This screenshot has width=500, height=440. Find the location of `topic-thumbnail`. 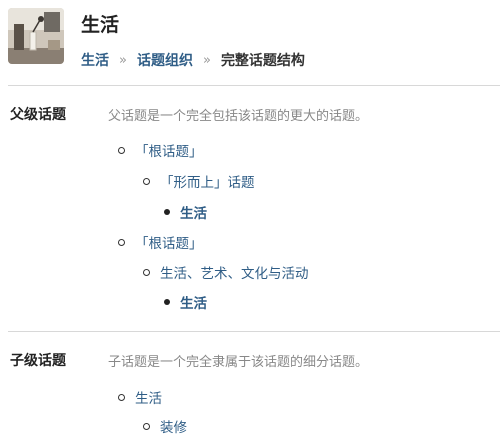

topic-thumbnail is located at coordinates (36, 36).